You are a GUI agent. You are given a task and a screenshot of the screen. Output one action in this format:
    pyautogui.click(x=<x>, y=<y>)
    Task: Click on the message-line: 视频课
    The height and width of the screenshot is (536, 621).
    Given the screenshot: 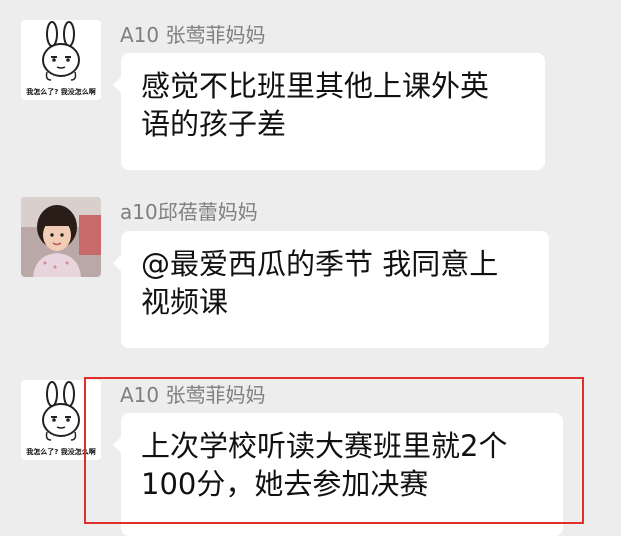 What is the action you would take?
    pyautogui.click(x=185, y=302)
    